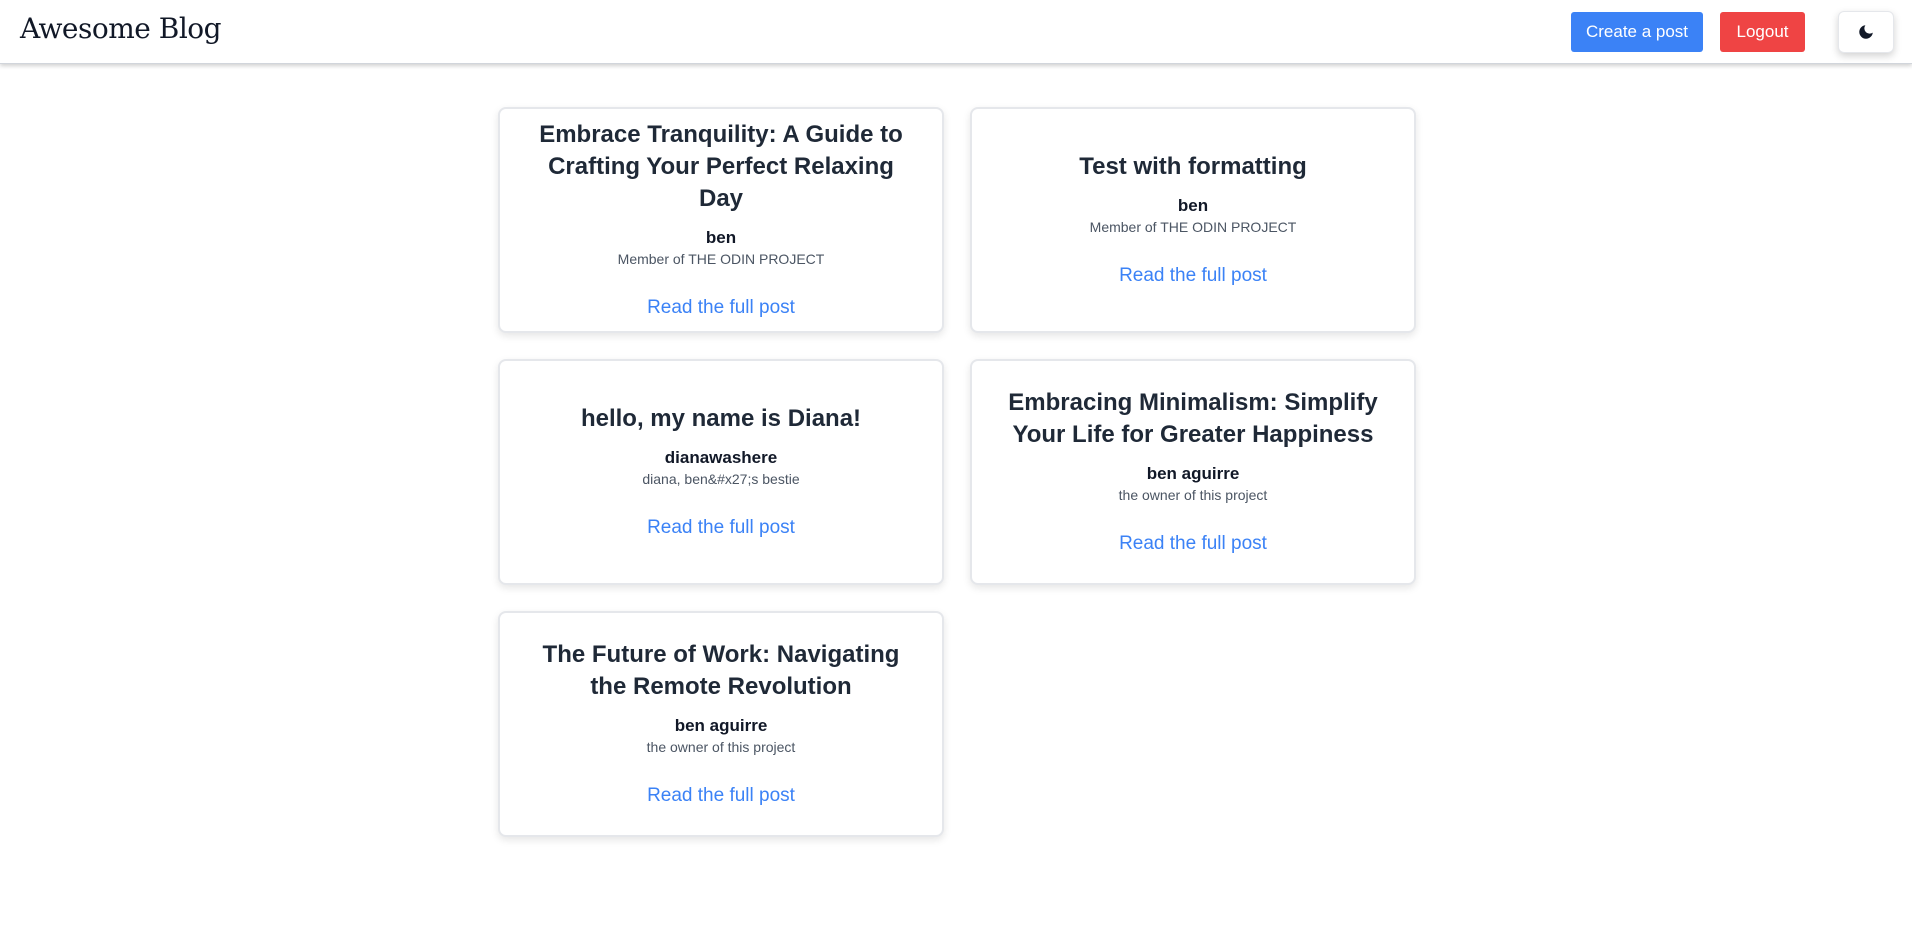 This screenshot has width=1912, height=930. Describe the element at coordinates (1762, 32) in the screenshot. I see `logout-button: Logout` at that location.